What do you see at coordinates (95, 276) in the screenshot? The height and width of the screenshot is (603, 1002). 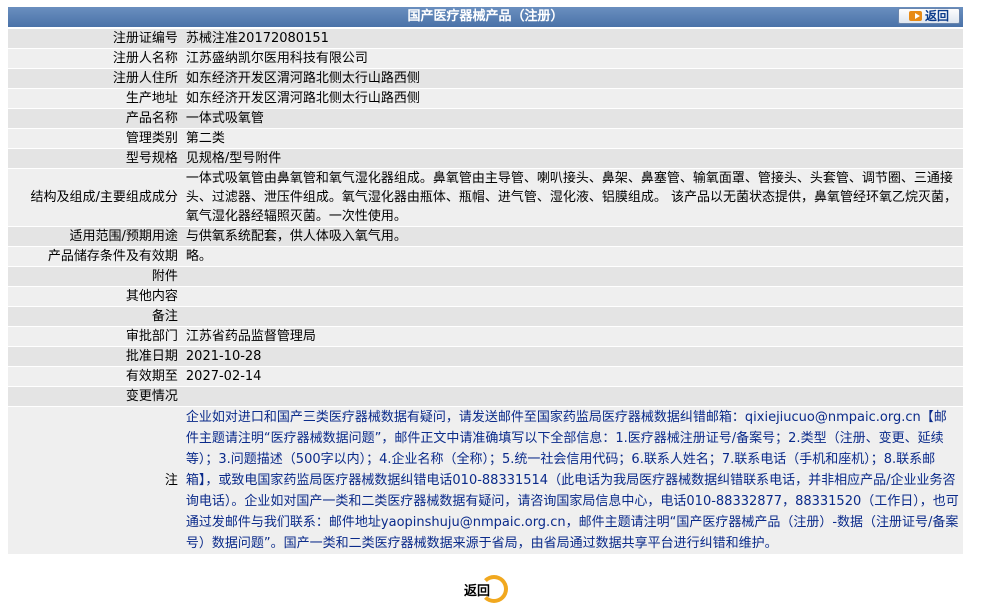 I see `field-label: 附件` at bounding box center [95, 276].